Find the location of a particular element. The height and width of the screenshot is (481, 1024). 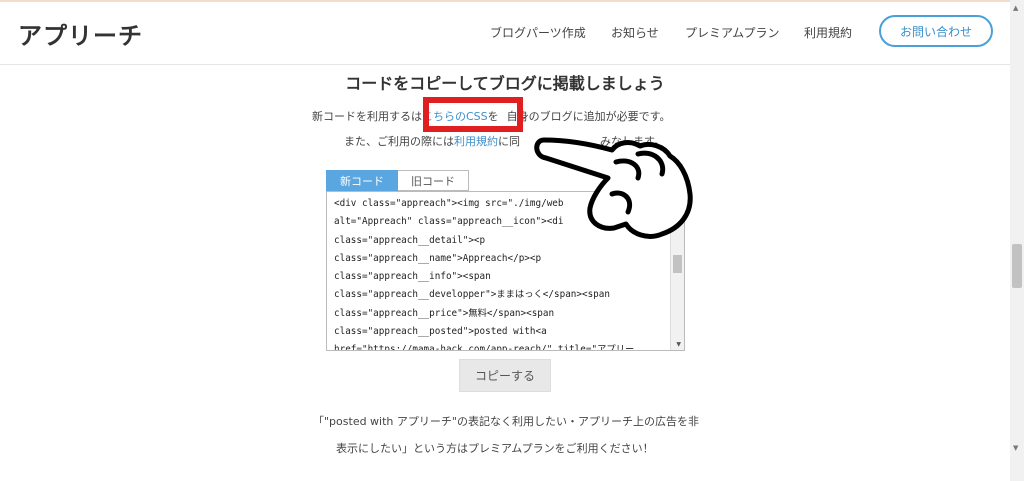

site-logo: アプリーチ is located at coordinates (80, 33).